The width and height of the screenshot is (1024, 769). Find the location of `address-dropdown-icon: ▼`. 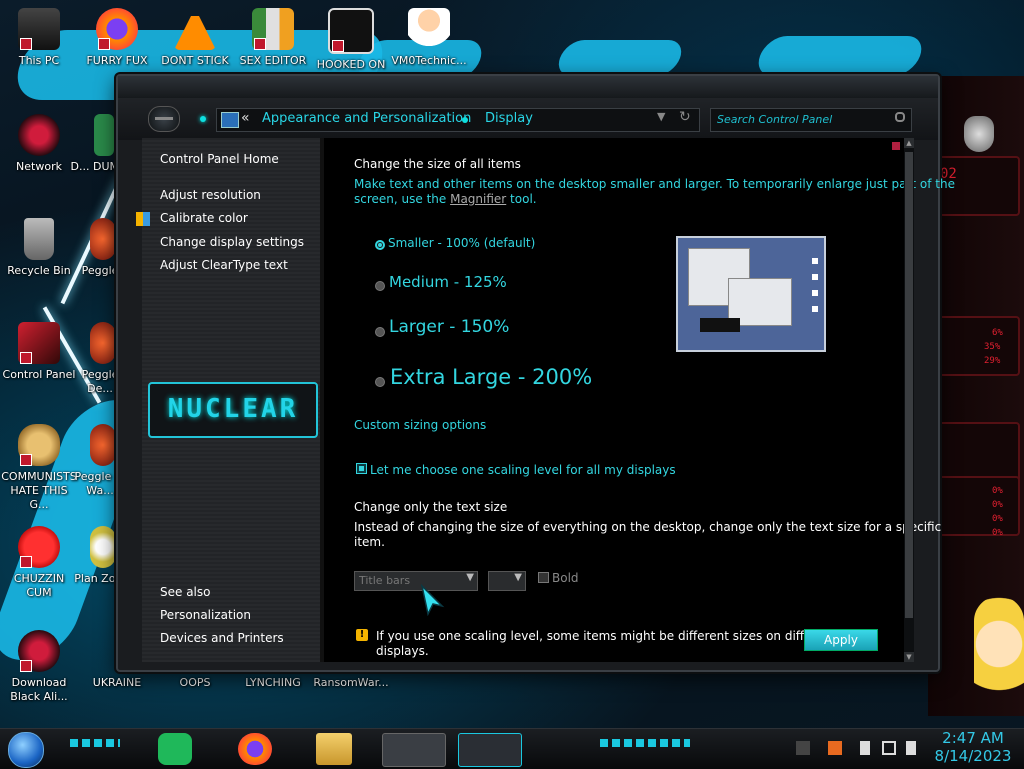

address-dropdown-icon: ▼ is located at coordinates (661, 116).